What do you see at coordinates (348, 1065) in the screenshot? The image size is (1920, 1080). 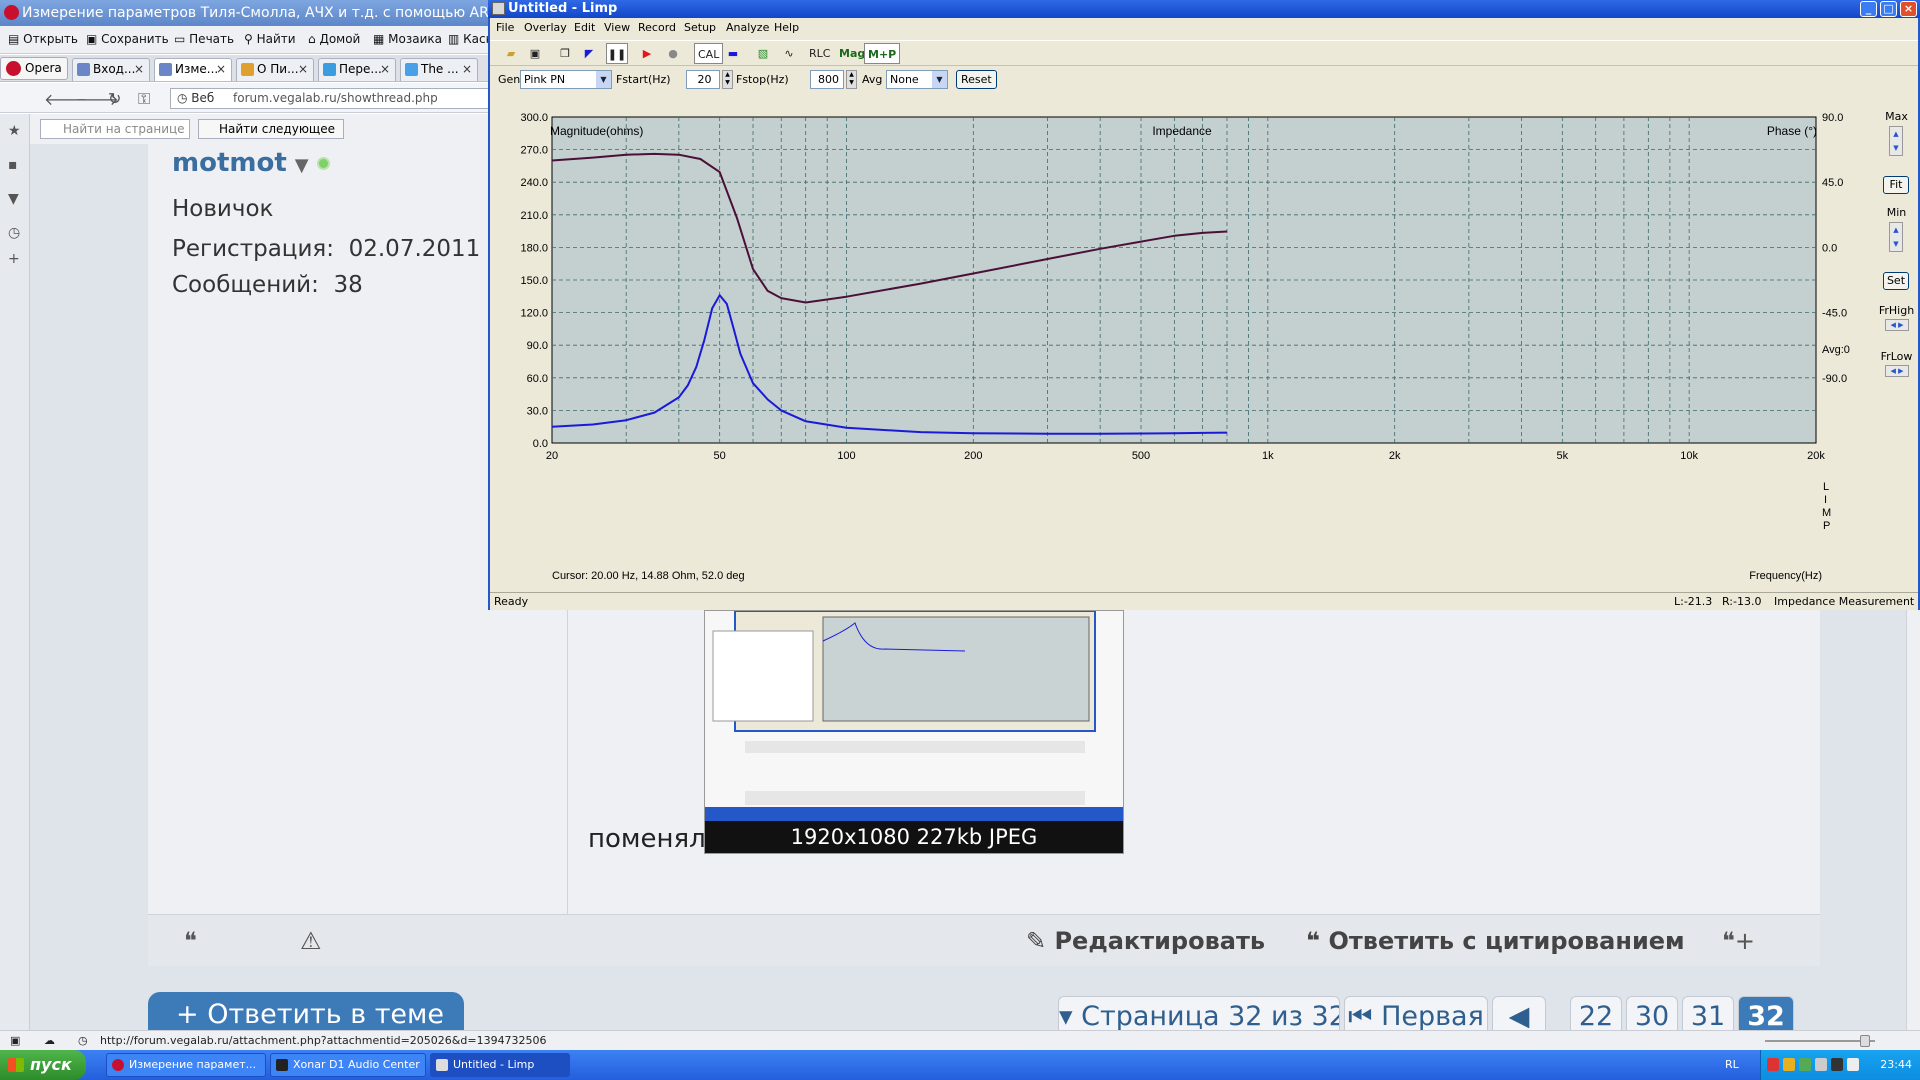 I see `taskbar-item-xonar: Xonar D1 Audio Center` at bounding box center [348, 1065].